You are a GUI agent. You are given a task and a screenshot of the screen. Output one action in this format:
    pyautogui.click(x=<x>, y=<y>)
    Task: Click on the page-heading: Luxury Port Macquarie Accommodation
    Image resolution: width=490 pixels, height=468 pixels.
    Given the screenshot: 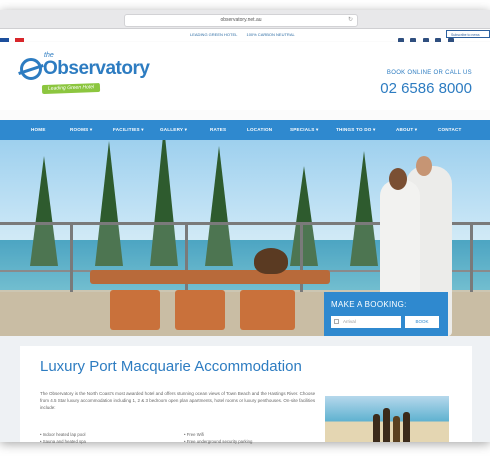 What is the action you would take?
    pyautogui.click(x=171, y=366)
    